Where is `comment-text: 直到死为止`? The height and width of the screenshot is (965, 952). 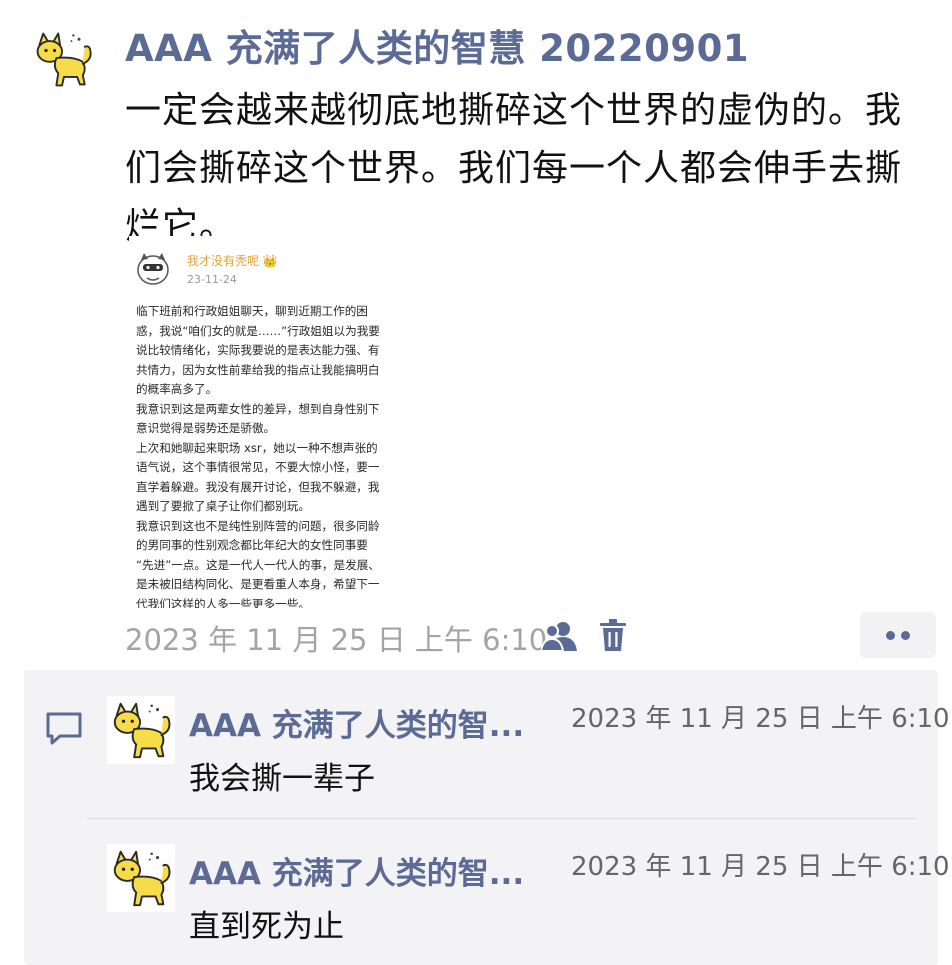 comment-text: 直到死为止 is located at coordinates (266, 923).